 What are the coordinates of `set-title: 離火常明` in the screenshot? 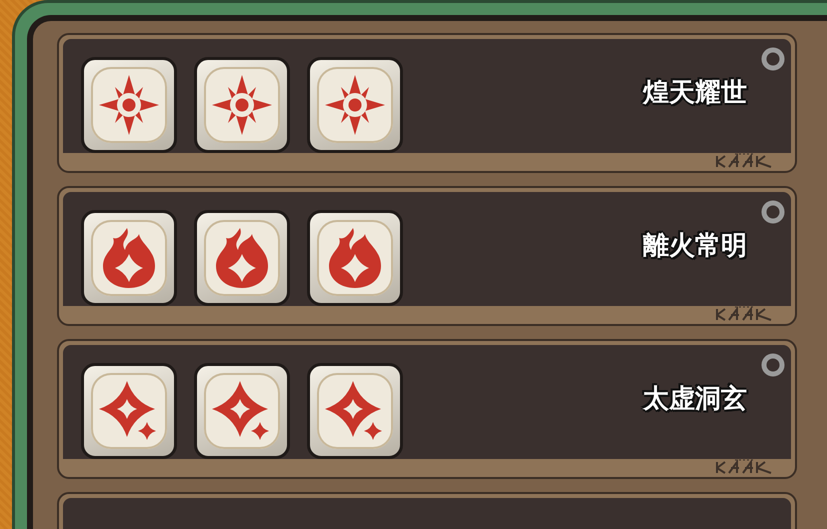 It's located at (695, 246).